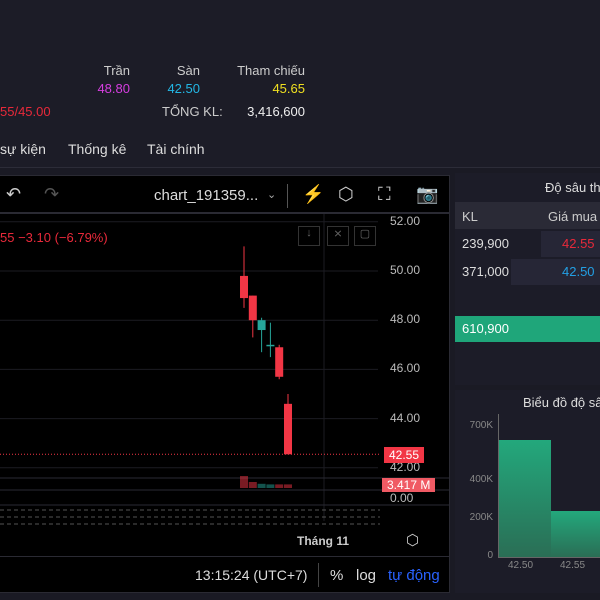 Image resolution: width=600 pixels, height=600 pixels. What do you see at coordinates (183, 88) in the screenshot?
I see `san-value: 42.50` at bounding box center [183, 88].